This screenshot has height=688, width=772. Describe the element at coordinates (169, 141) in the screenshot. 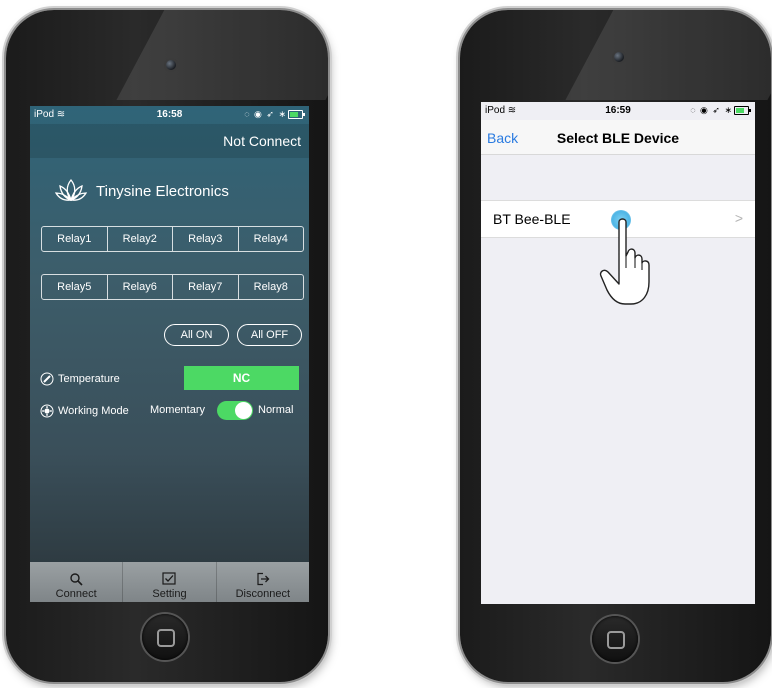

I see `nav-bar: Not Connect` at that location.